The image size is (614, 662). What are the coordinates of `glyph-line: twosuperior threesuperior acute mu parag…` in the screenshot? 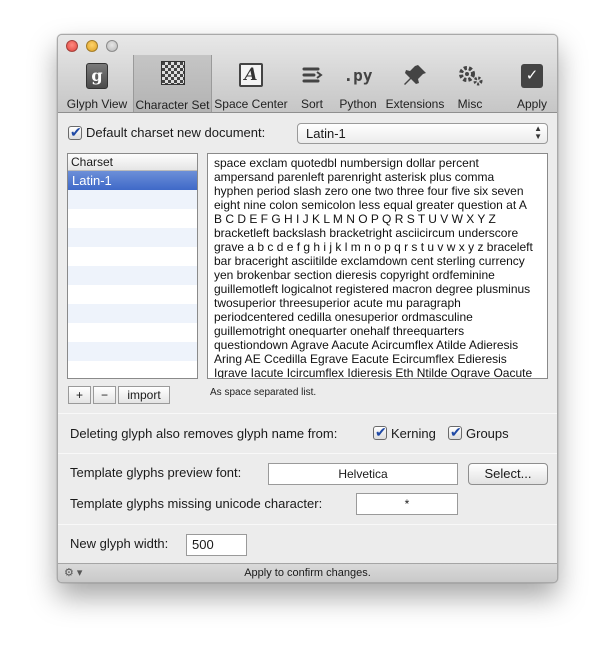 It's located at (337, 303).